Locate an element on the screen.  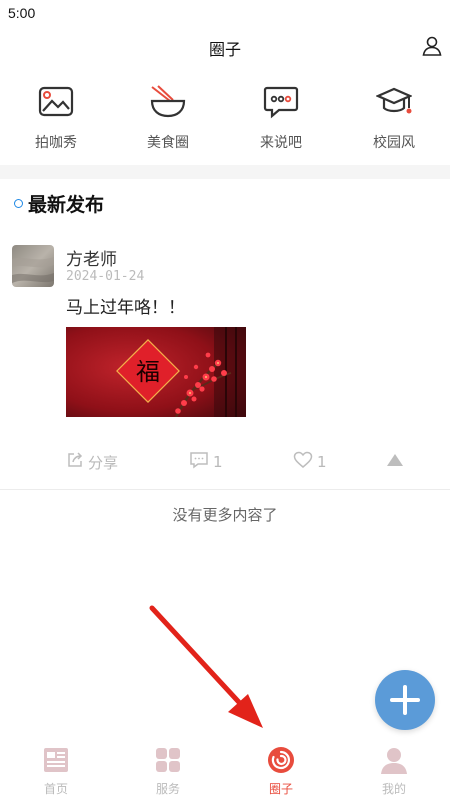
category-photo: 拍咖秀 is located at coordinates (56, 120).